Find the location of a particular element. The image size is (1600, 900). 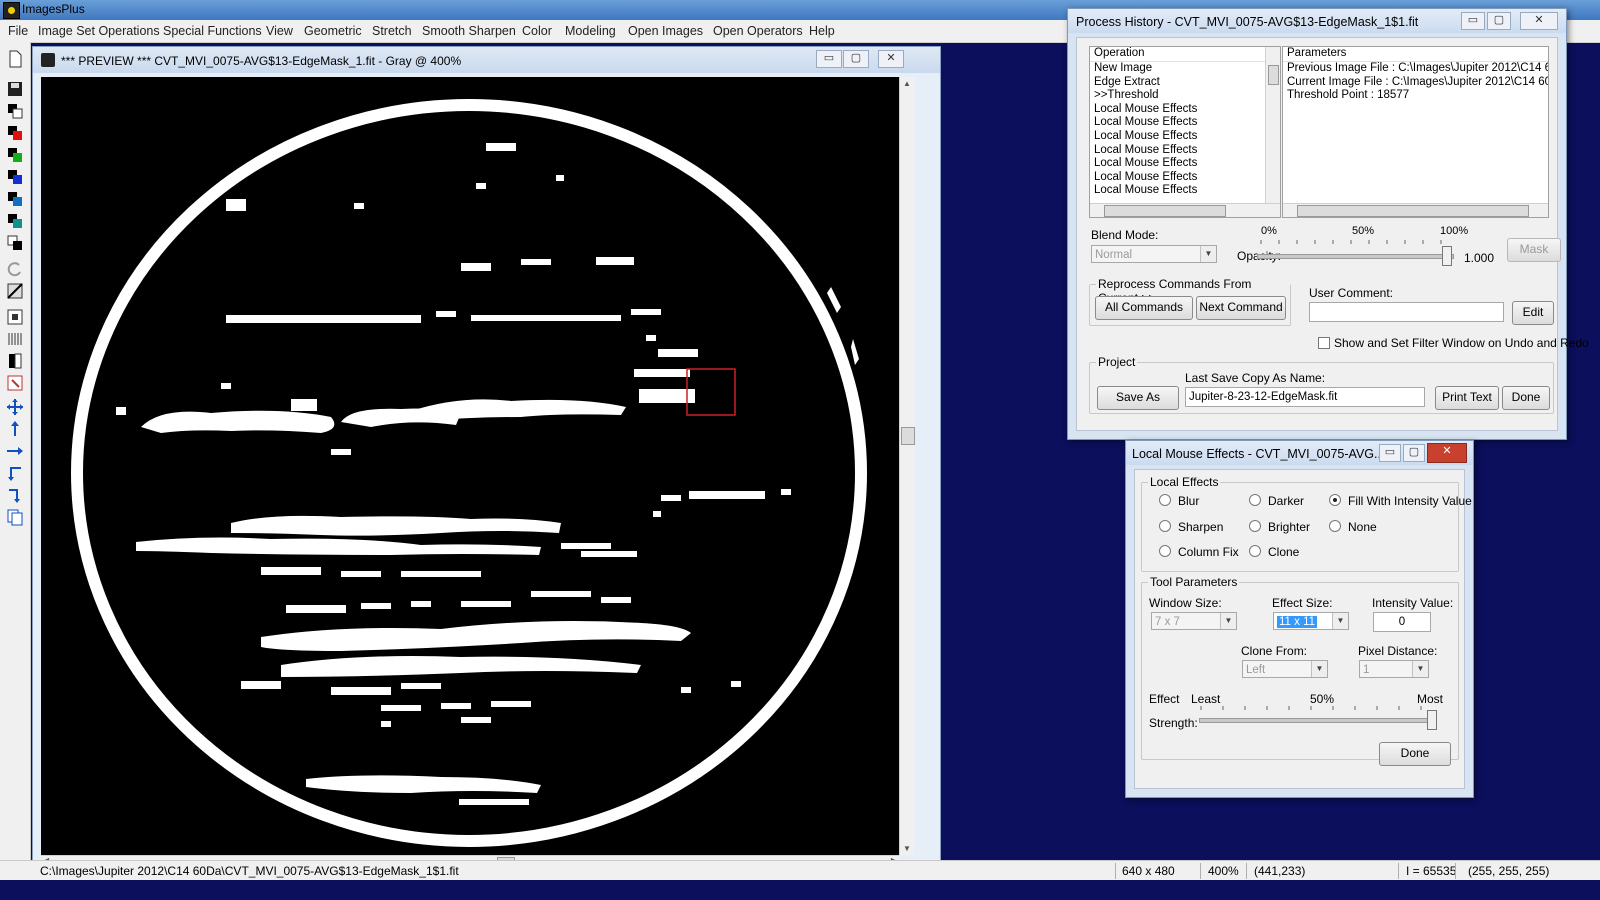

maximize-button: ▢ is located at coordinates (856, 59).